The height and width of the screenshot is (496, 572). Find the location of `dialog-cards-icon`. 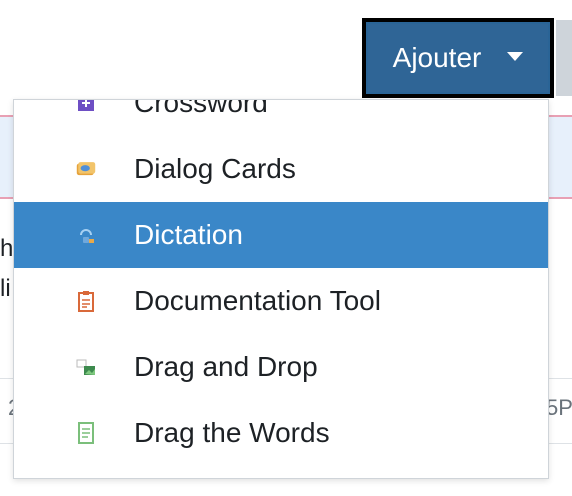

dialog-cards-icon is located at coordinates (86, 169).